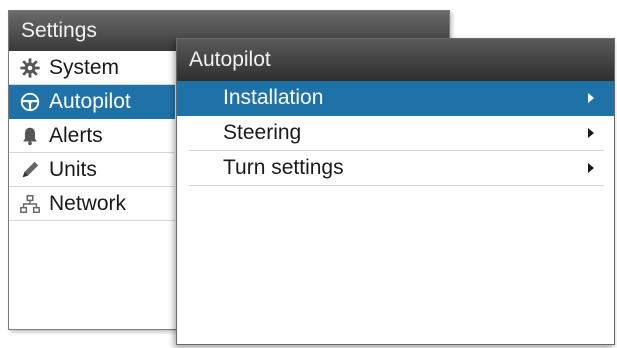 The image size is (617, 348). I want to click on settings-category-list: System Autopilot Alerts Units Network, so click(92, 136).